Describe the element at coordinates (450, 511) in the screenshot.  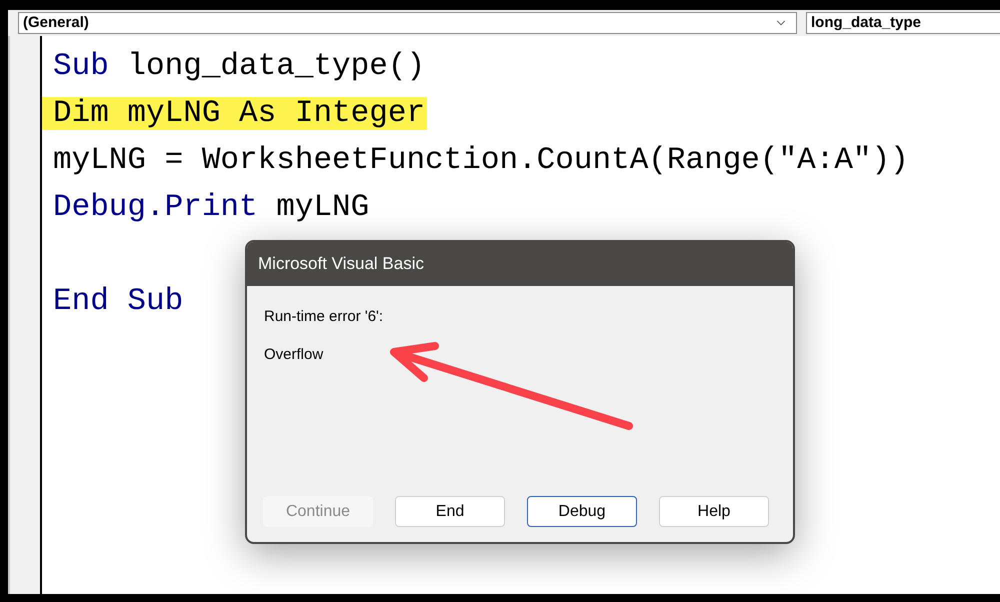
I see `dialog-button: End` at that location.